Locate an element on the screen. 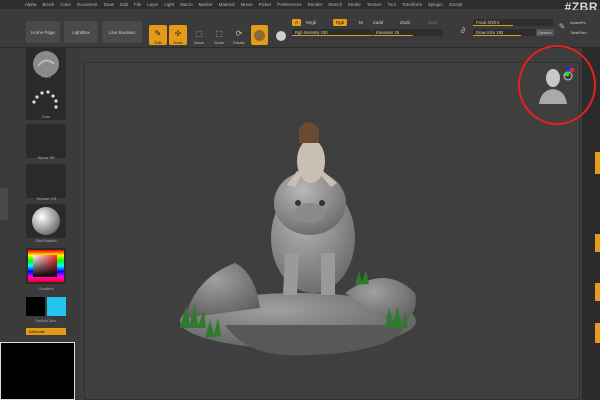  menu-item-draw: Draw is located at coordinates (109, 4).